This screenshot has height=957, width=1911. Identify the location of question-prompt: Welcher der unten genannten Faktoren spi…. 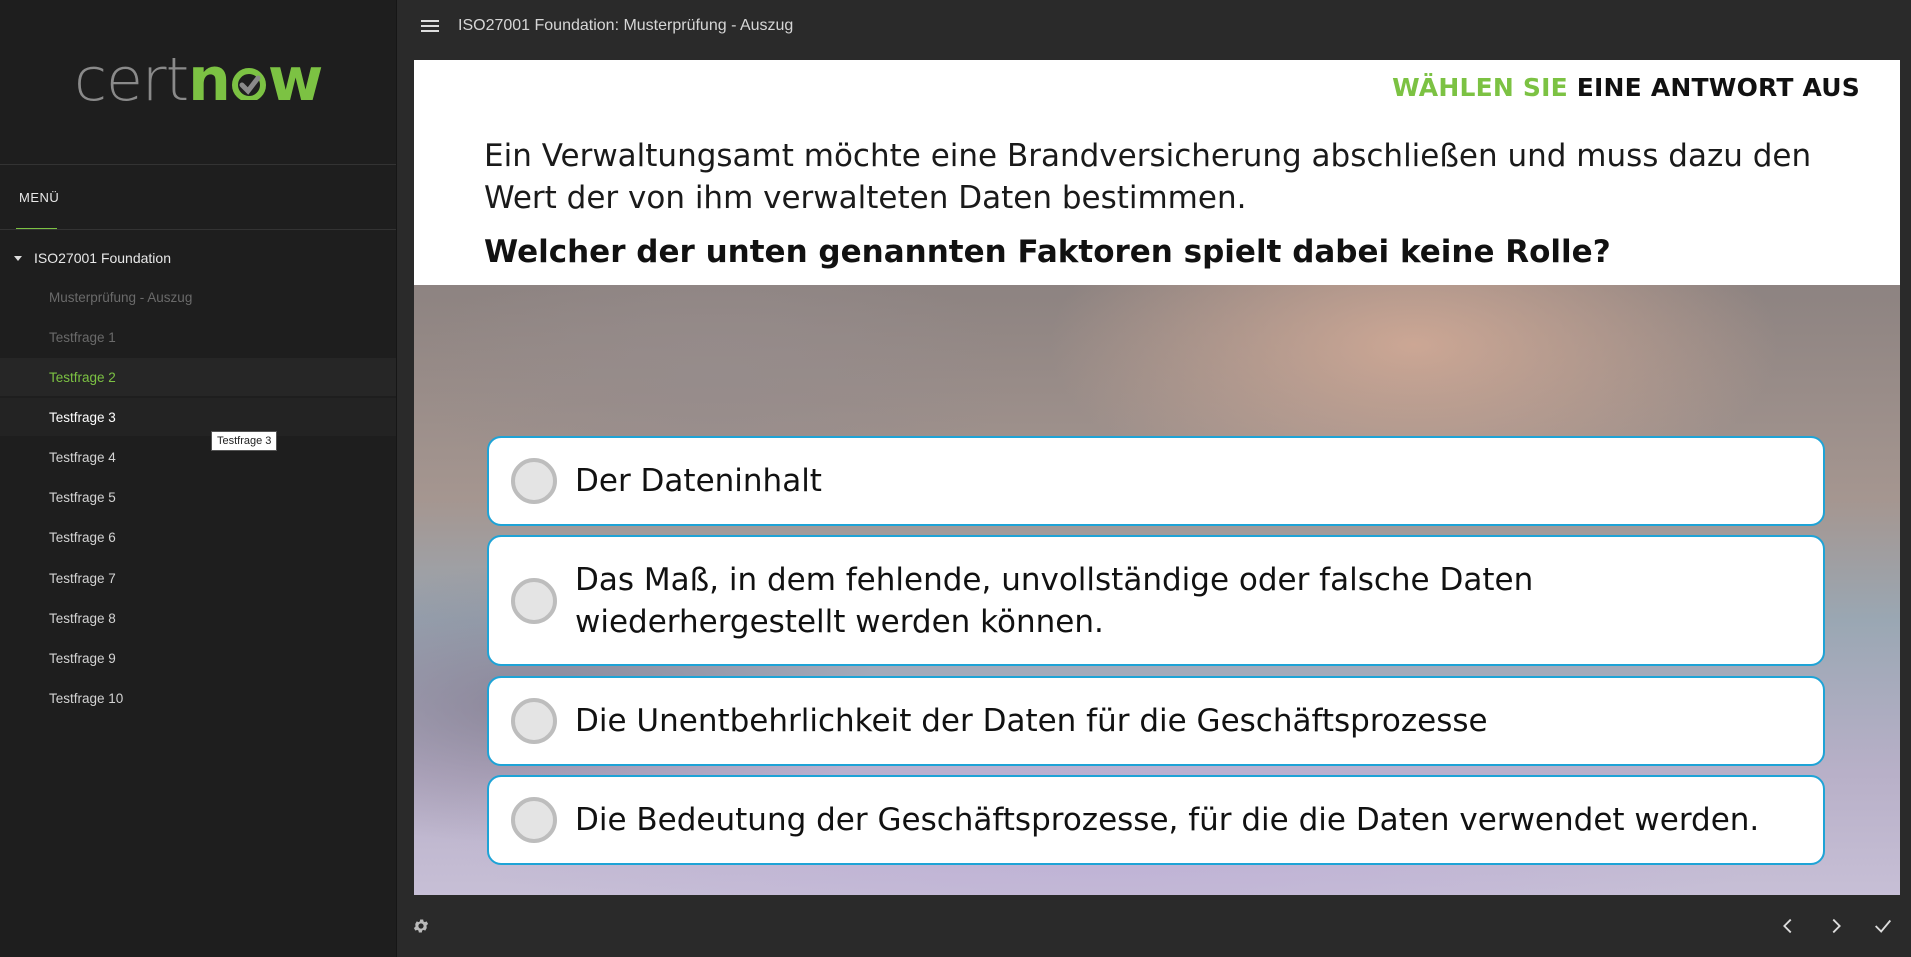
(1047, 252).